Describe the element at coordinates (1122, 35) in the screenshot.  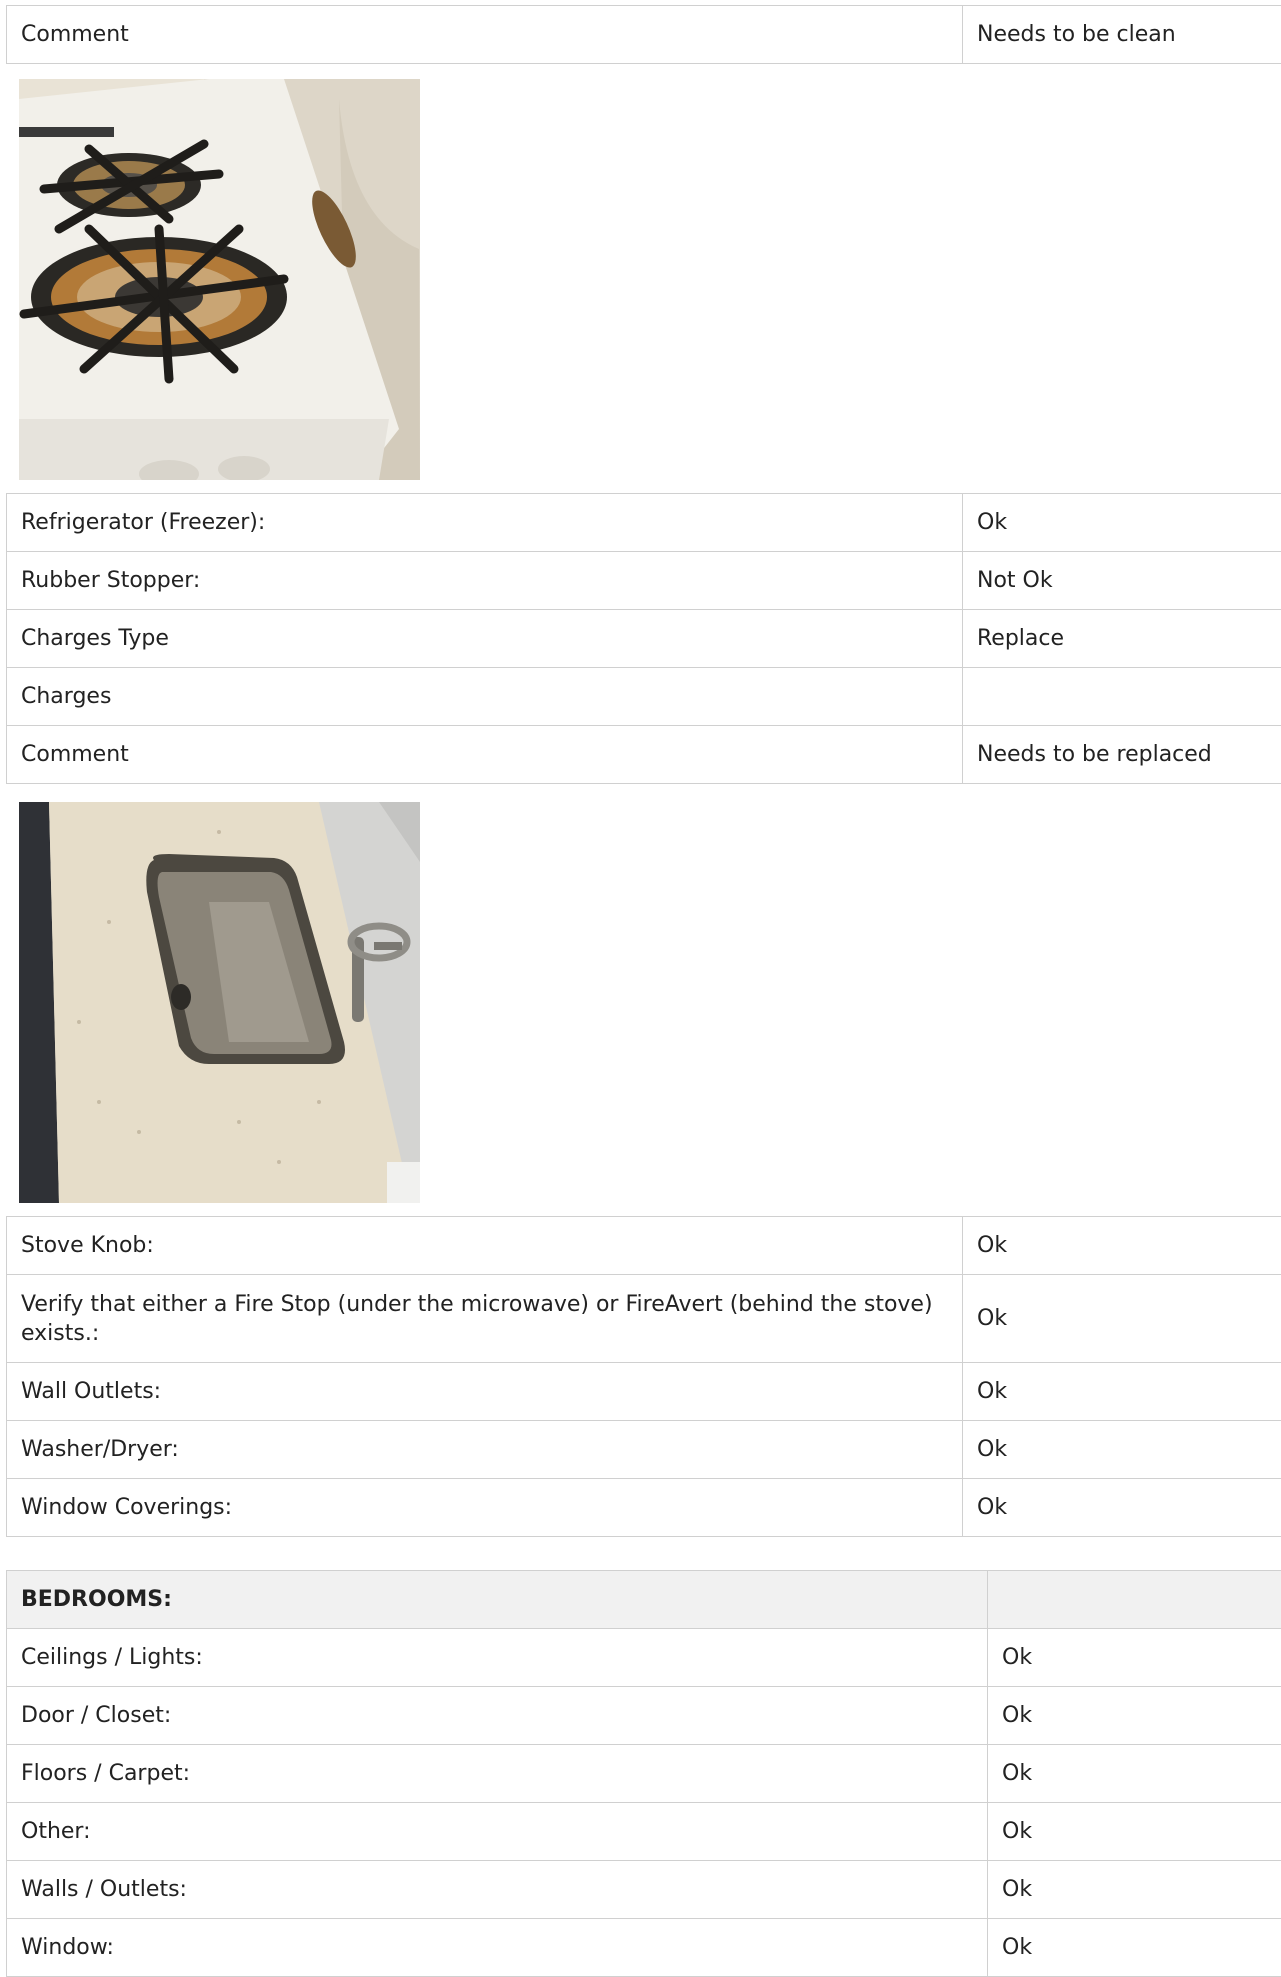
I see `row-value: Needs to be clean` at that location.